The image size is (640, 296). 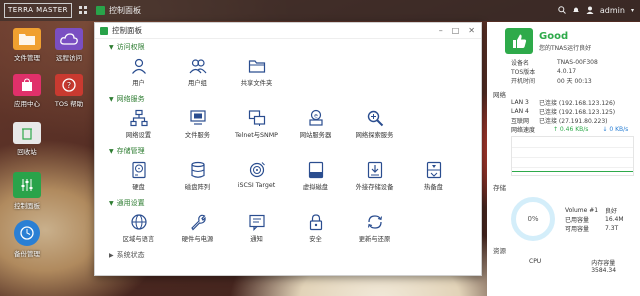 What do you see at coordinates (127, 30) in the screenshot?
I see `window-title: 控制面板` at bounding box center [127, 30].